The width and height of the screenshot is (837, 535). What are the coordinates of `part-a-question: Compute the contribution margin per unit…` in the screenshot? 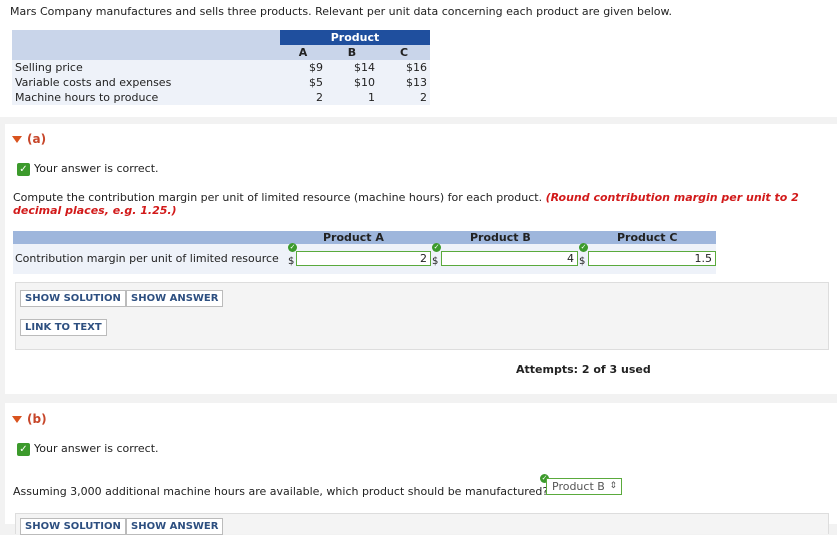 It's located at (406, 204).